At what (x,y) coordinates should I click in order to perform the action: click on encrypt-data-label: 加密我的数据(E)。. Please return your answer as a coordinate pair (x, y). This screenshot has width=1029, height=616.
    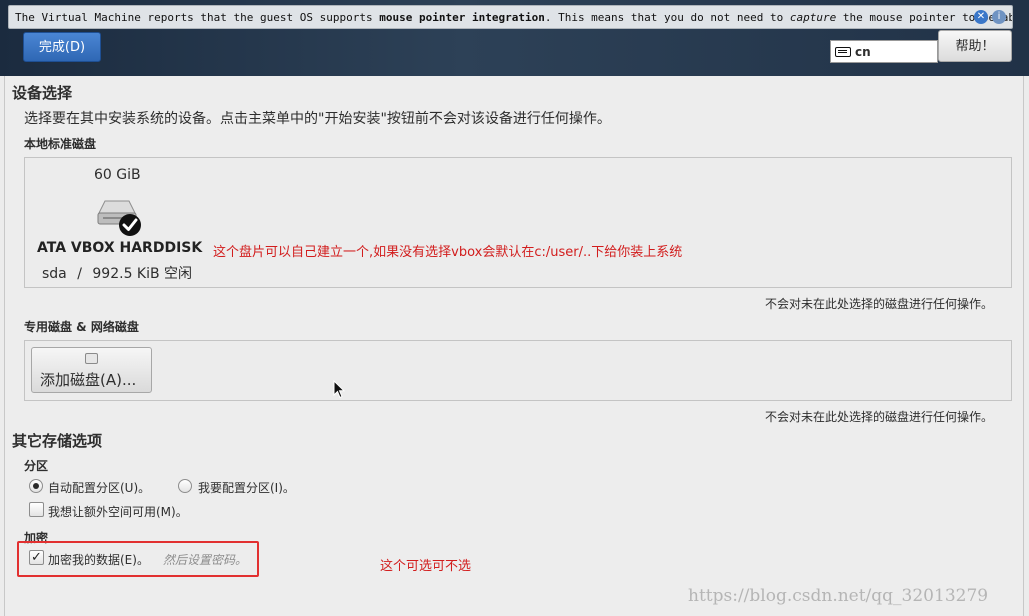
    Looking at the image, I should click on (98, 559).